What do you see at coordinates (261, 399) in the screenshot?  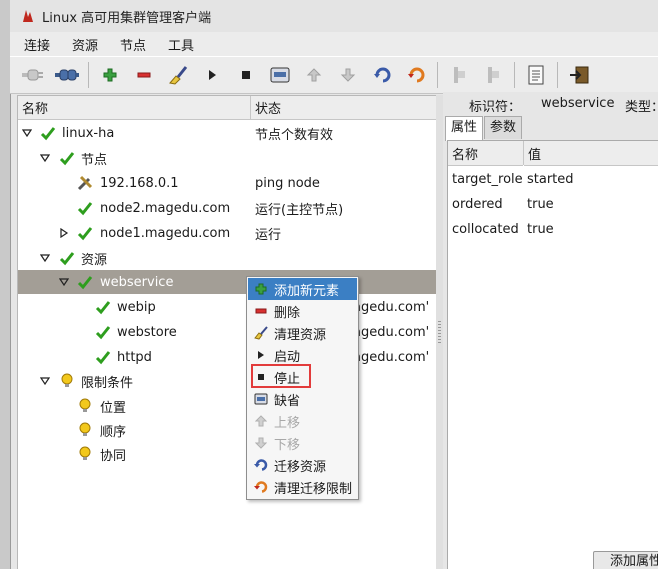 I see `default-icon` at bounding box center [261, 399].